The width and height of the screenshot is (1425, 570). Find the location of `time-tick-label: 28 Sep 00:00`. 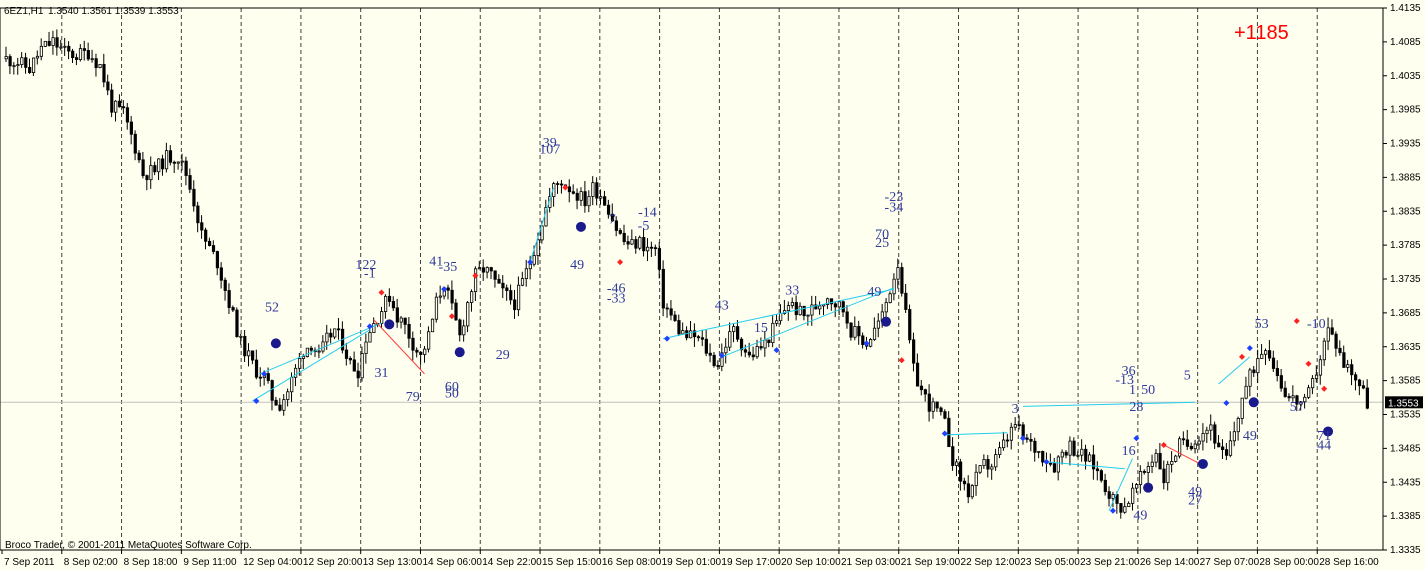

time-tick-label: 28 Sep 00:00 is located at coordinates (1289, 562).